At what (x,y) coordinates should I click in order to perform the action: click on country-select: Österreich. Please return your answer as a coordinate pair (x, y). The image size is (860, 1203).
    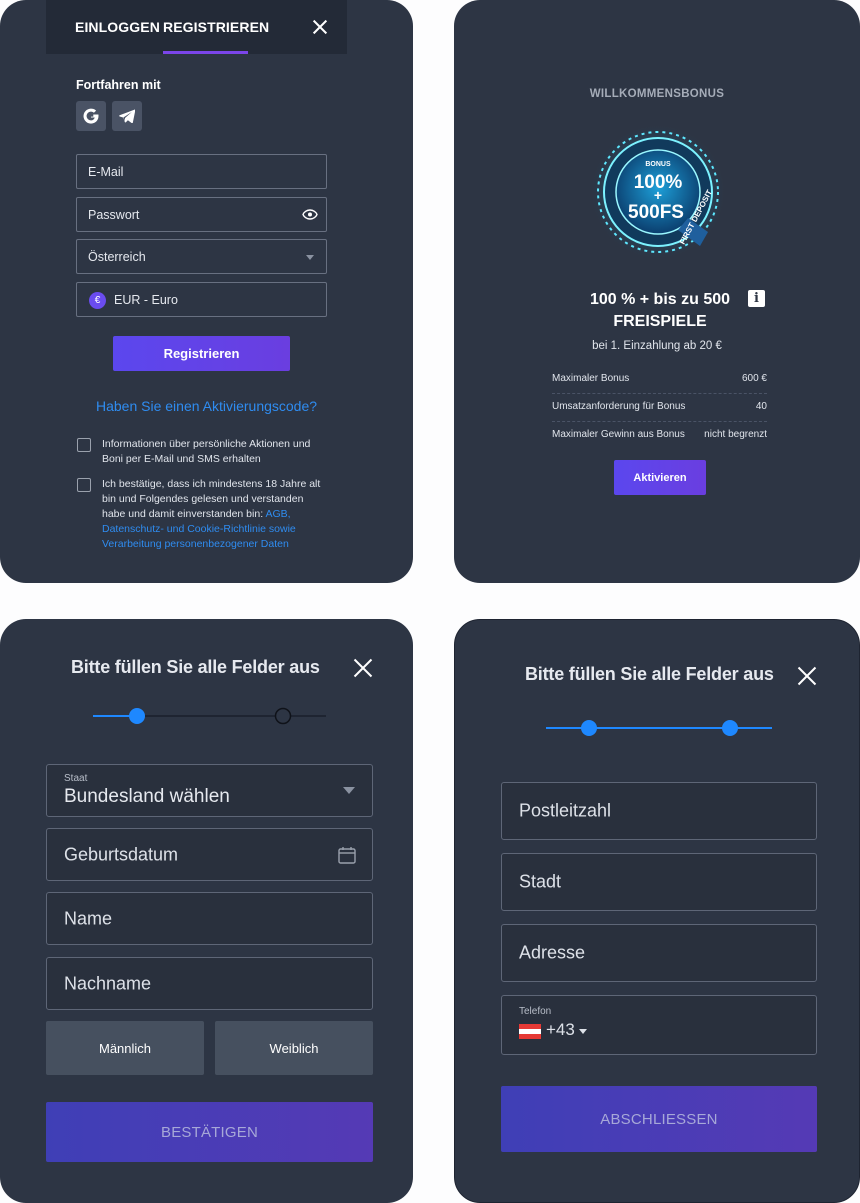
    Looking at the image, I should click on (201, 256).